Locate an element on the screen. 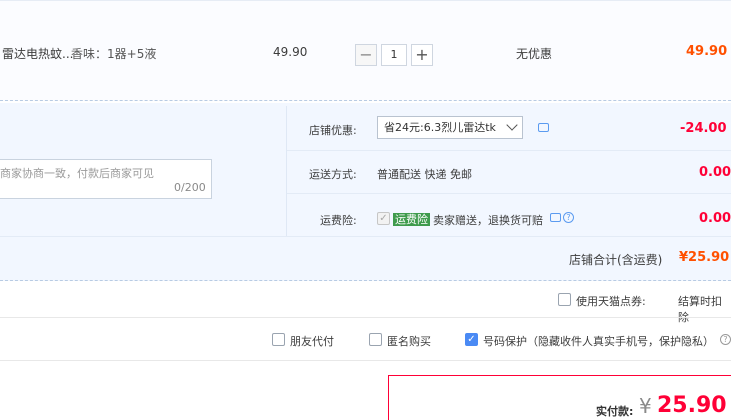 The image size is (731, 420). insurance-tag: 运费险 is located at coordinates (411, 219).